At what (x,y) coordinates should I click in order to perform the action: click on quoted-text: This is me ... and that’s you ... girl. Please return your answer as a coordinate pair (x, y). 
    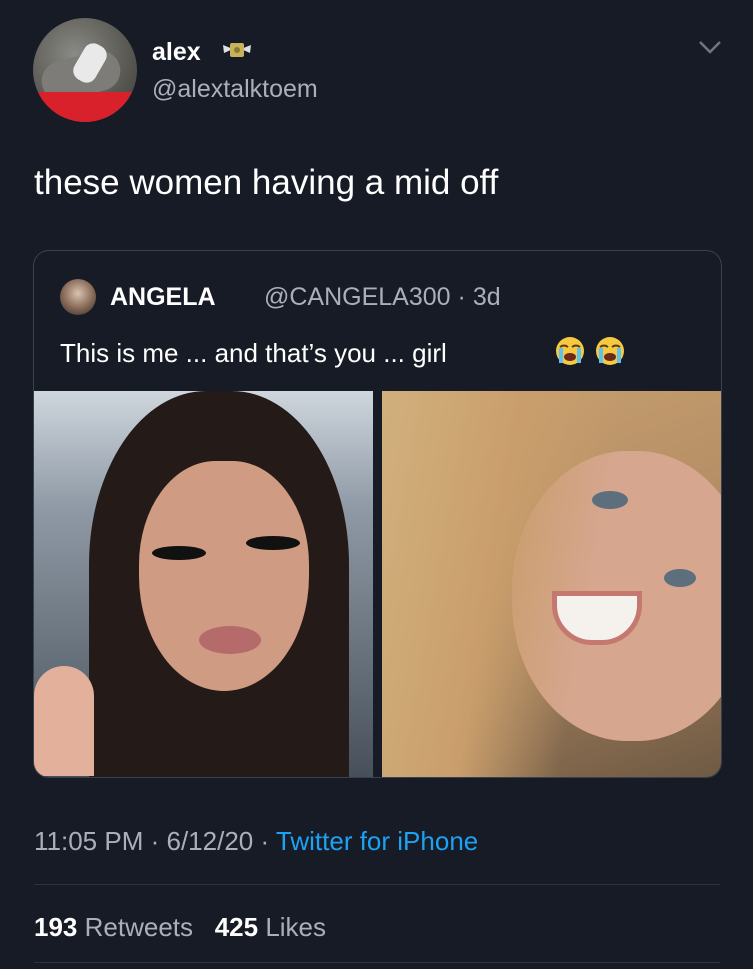
    Looking at the image, I should click on (253, 353).